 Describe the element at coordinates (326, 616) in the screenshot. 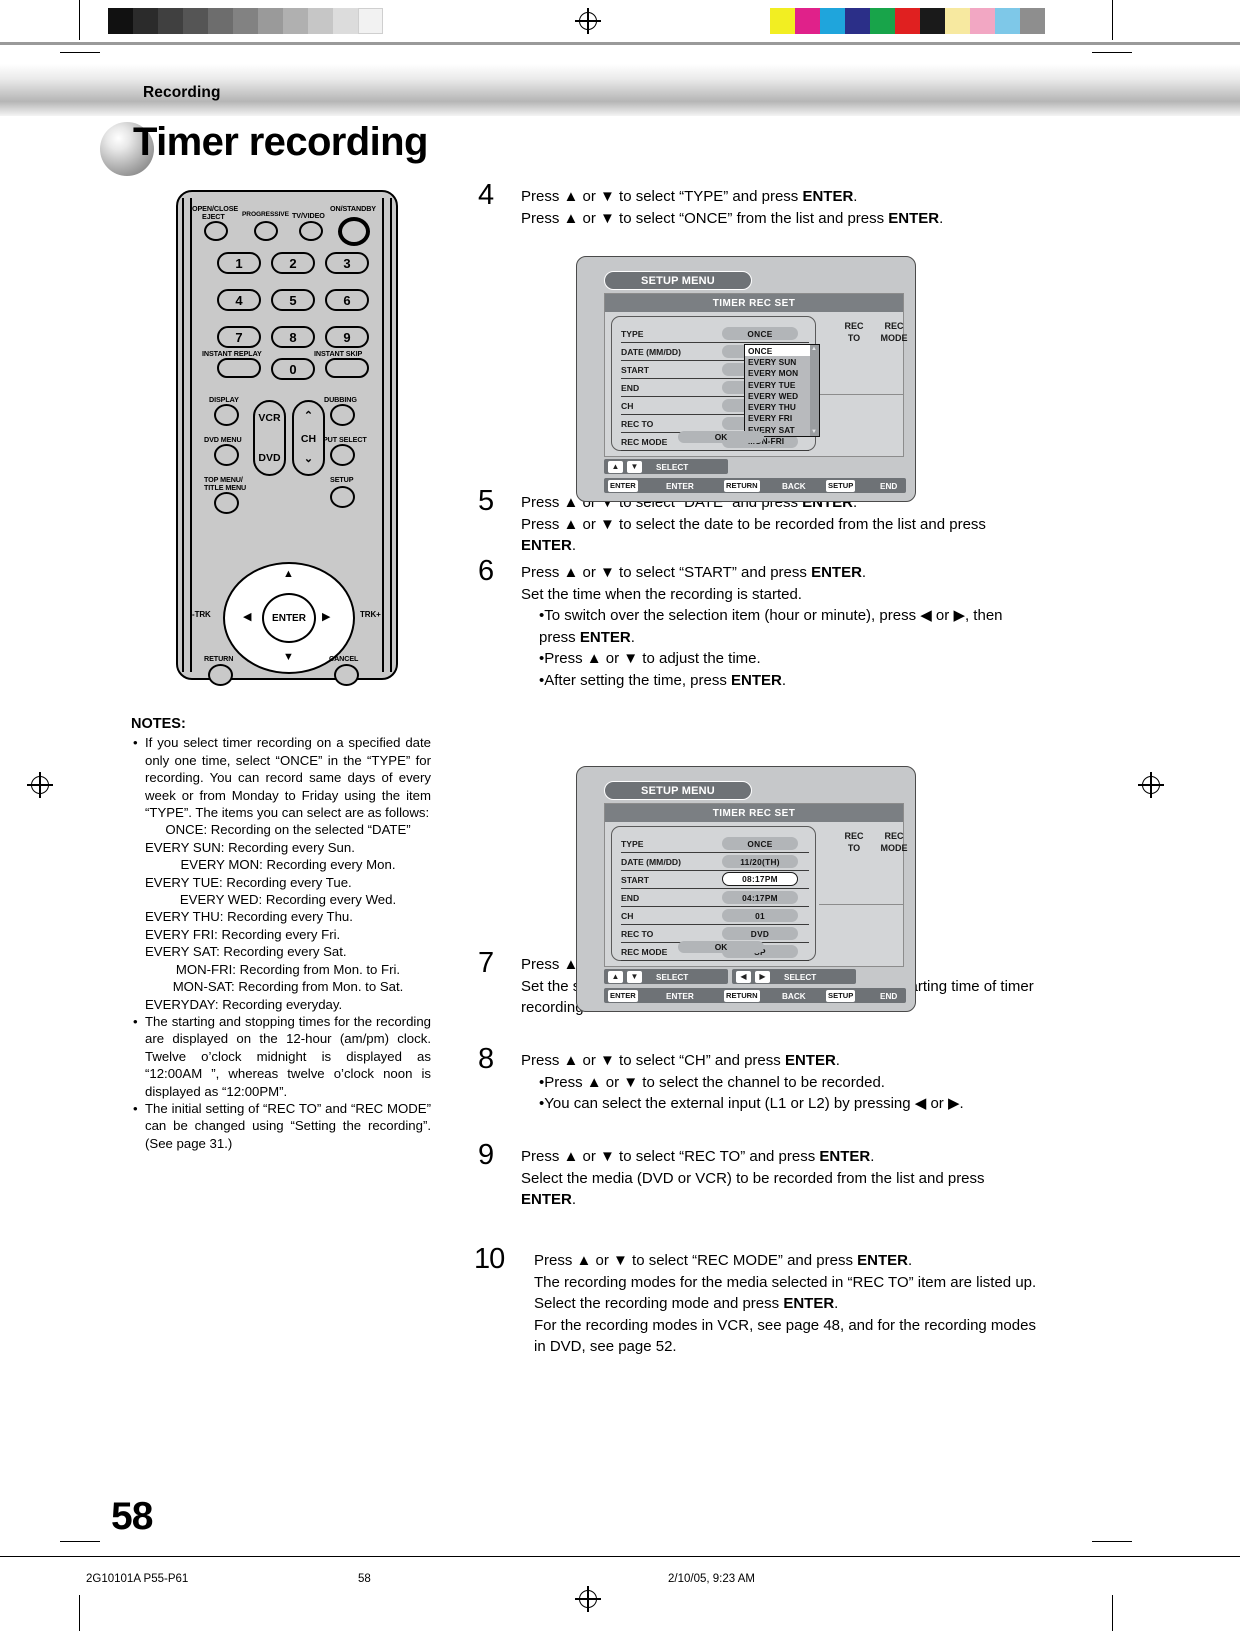

I see `dpad-right-icon: ▶` at that location.